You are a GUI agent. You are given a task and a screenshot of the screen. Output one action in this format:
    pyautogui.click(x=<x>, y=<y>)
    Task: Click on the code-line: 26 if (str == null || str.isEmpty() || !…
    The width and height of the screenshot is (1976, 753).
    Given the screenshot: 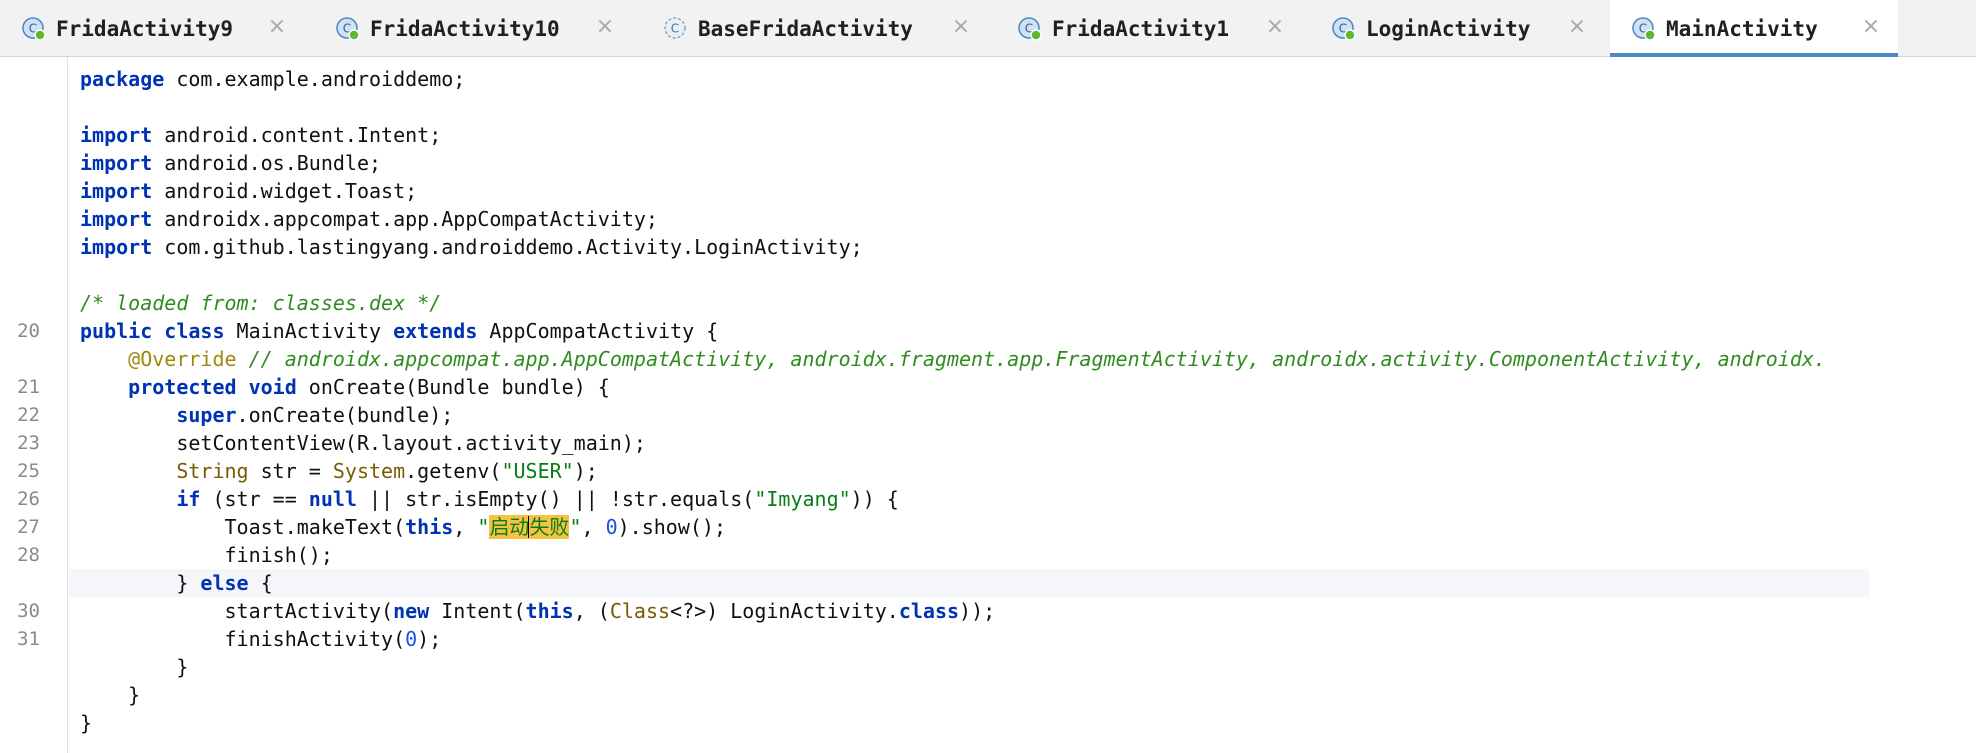 What is the action you would take?
    pyautogui.click(x=988, y=499)
    